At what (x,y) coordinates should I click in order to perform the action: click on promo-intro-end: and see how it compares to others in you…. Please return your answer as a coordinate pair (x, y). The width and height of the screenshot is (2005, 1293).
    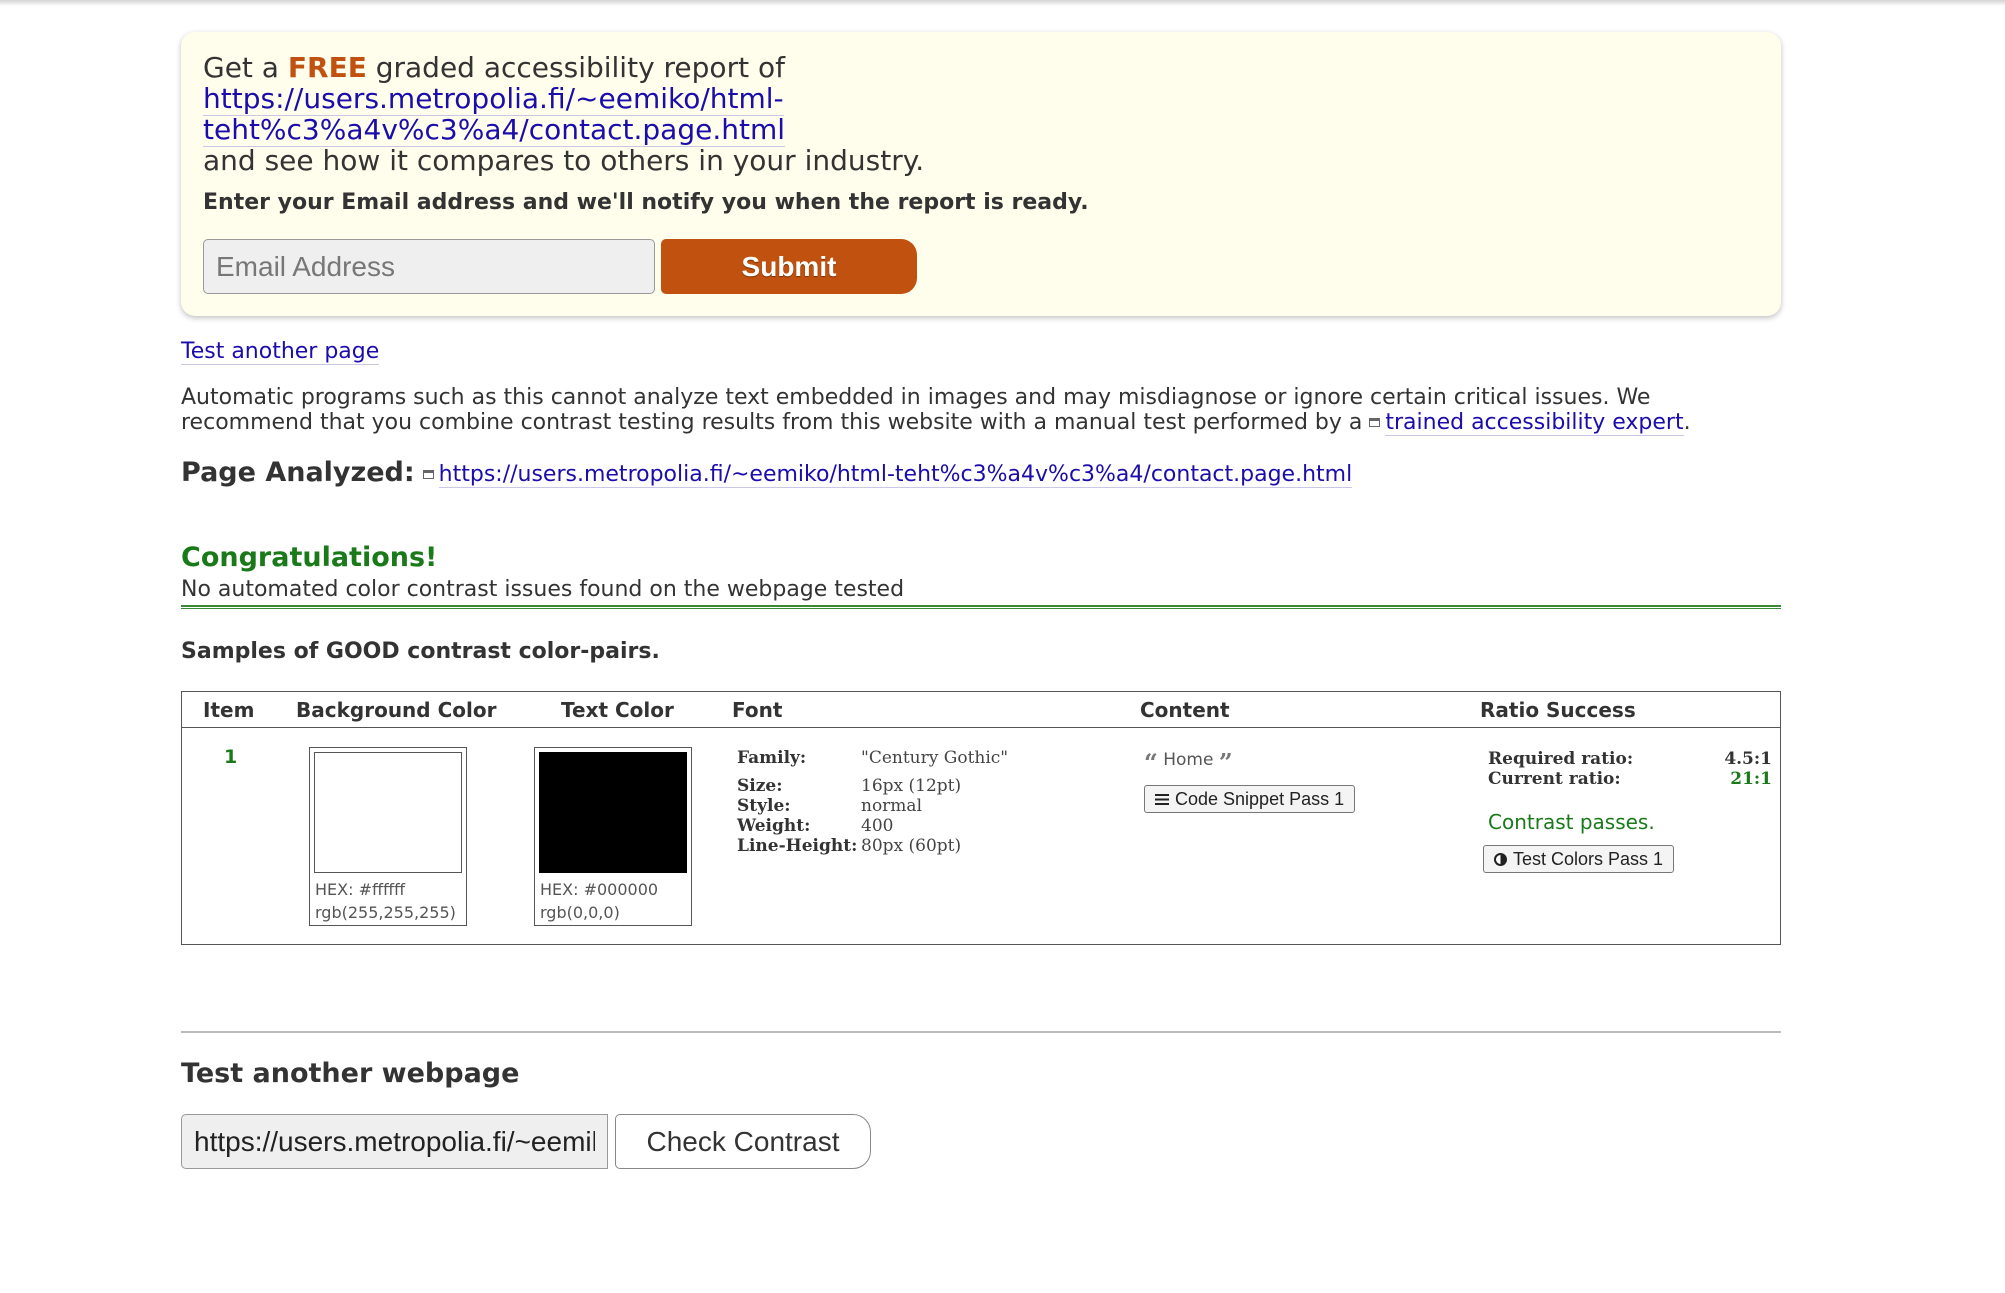
    Looking at the image, I should click on (564, 160).